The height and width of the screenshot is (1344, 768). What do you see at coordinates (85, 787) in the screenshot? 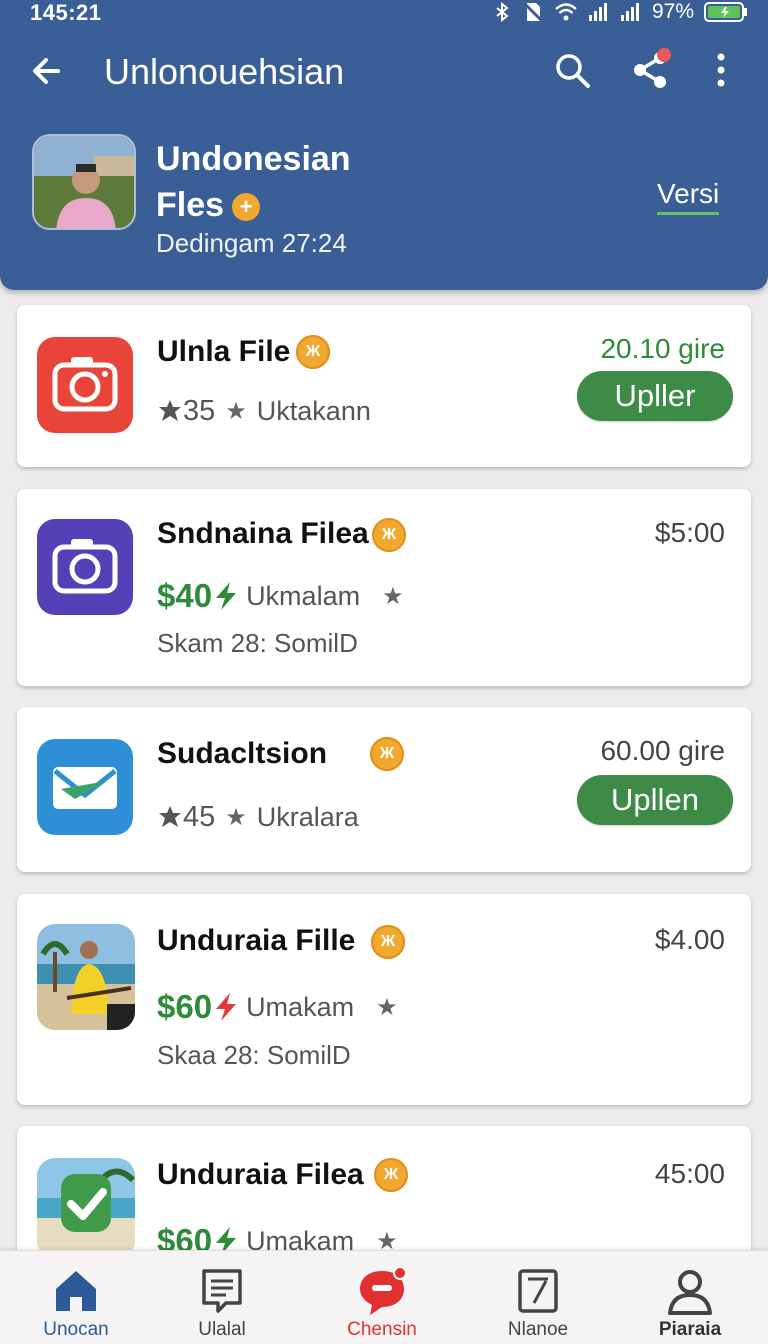
I see `mail-app-icon` at bounding box center [85, 787].